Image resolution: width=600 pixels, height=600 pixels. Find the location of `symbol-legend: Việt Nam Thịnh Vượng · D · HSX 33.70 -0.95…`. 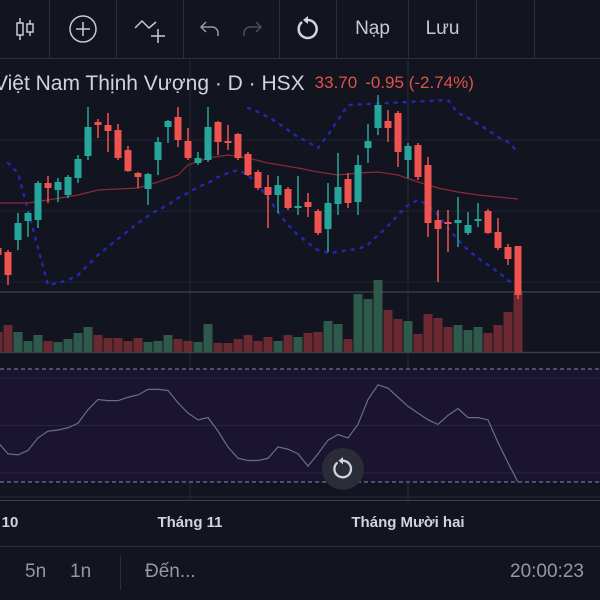

symbol-legend: Việt Nam Thịnh Vượng · D · HSX 33.70 -0.95… is located at coordinates (237, 84).